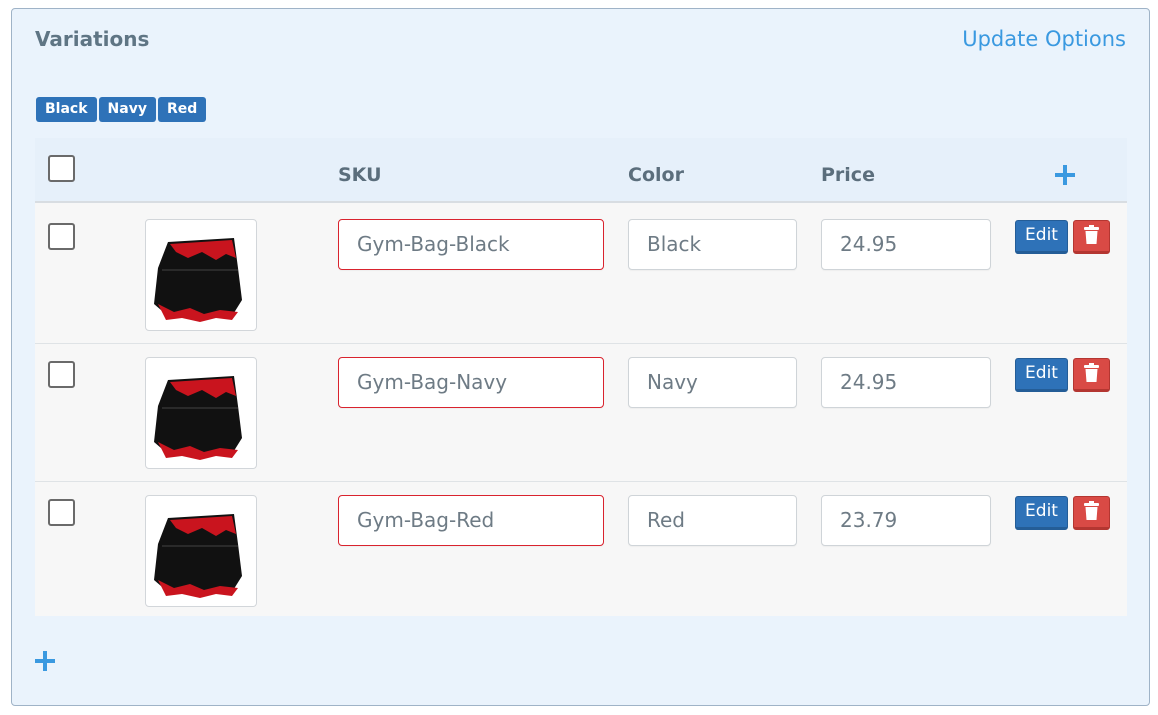 This screenshot has width=1158, height=715. What do you see at coordinates (61, 168) in the screenshot?
I see `select-all-checkbox` at bounding box center [61, 168].